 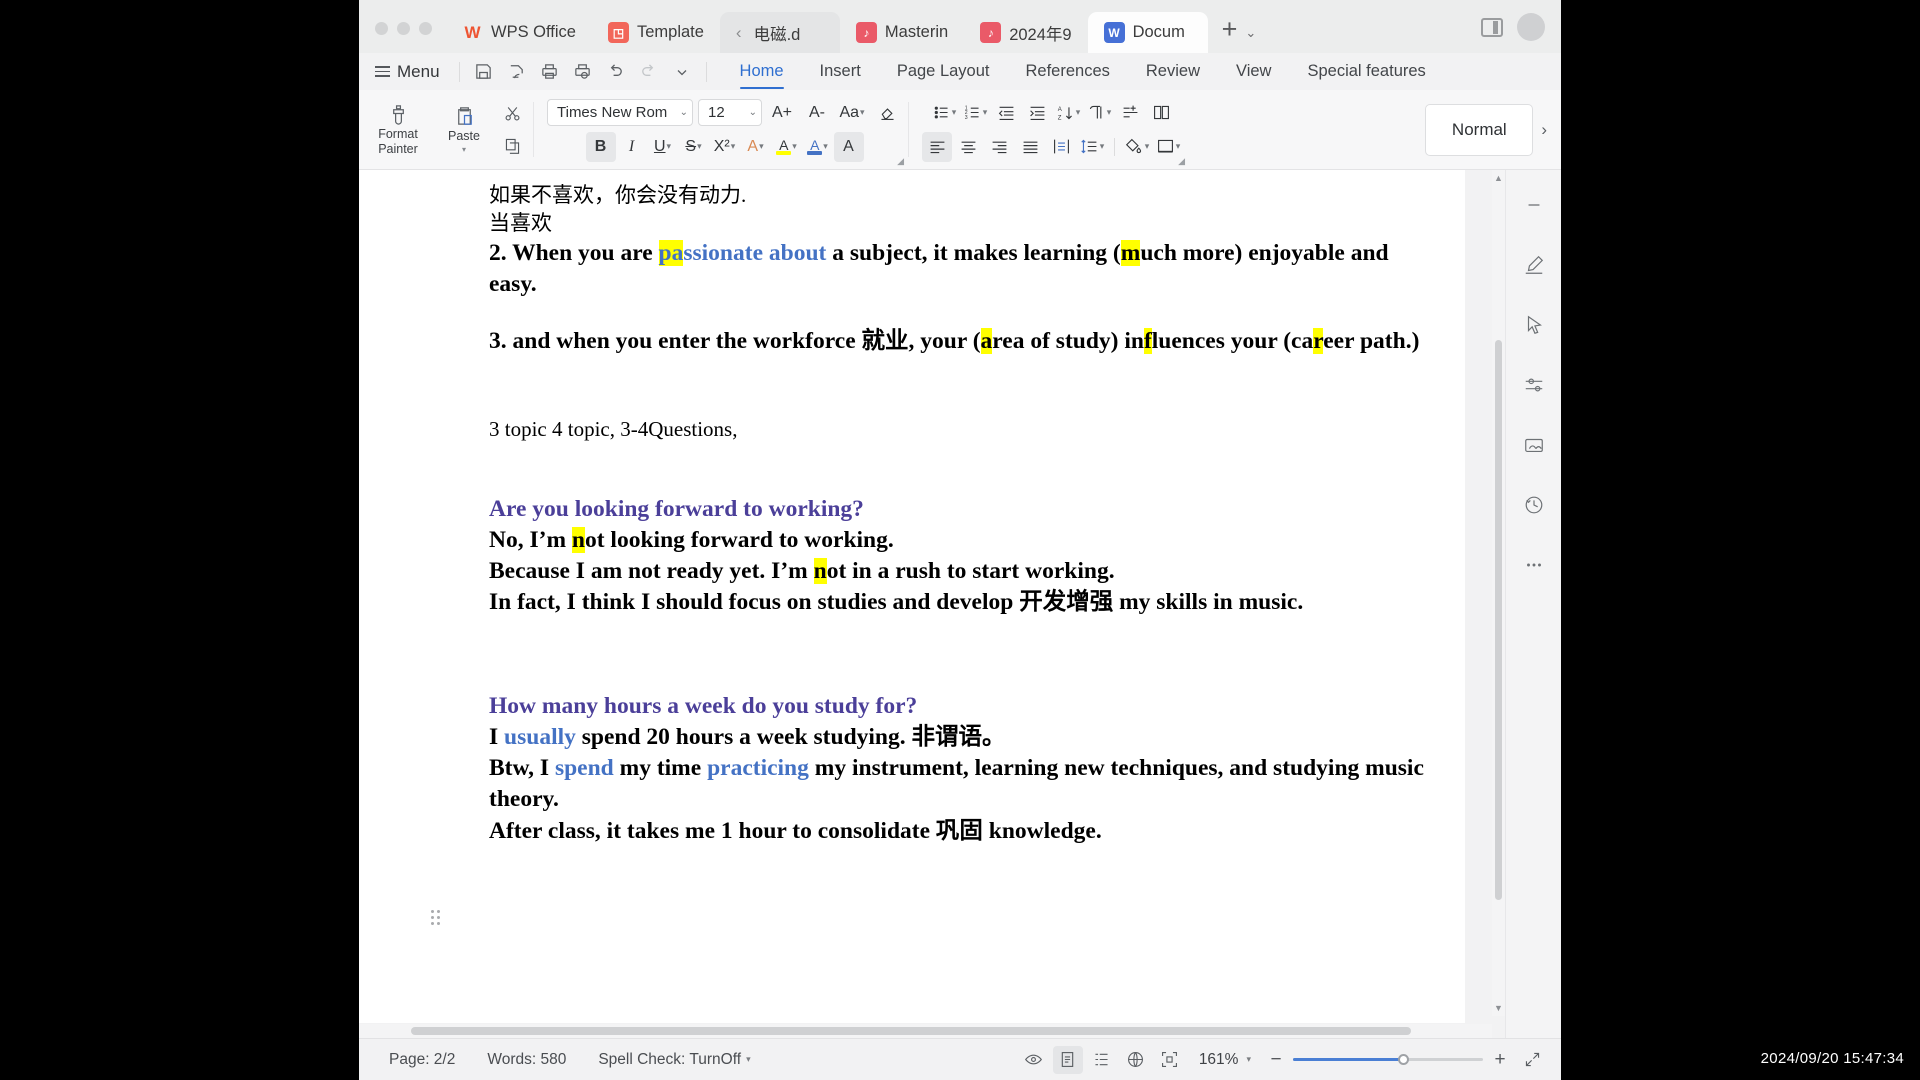 What do you see at coordinates (762, 71) in the screenshot?
I see `ribbon-tab-home: Home` at bounding box center [762, 71].